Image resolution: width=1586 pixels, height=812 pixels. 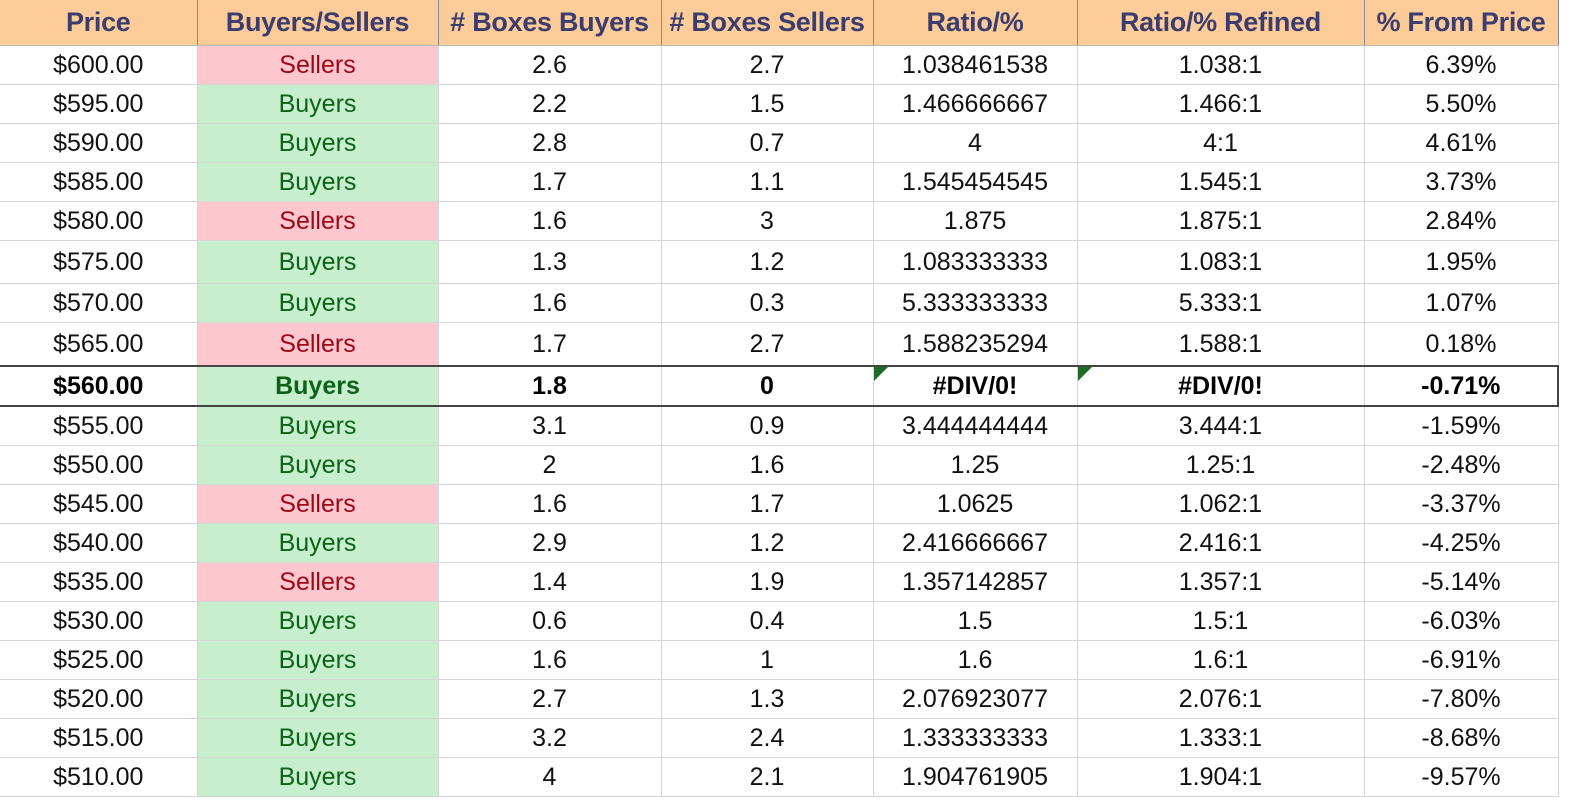 What do you see at coordinates (1221, 386) in the screenshot?
I see `cell-ratio-refined: #DIV/0!` at bounding box center [1221, 386].